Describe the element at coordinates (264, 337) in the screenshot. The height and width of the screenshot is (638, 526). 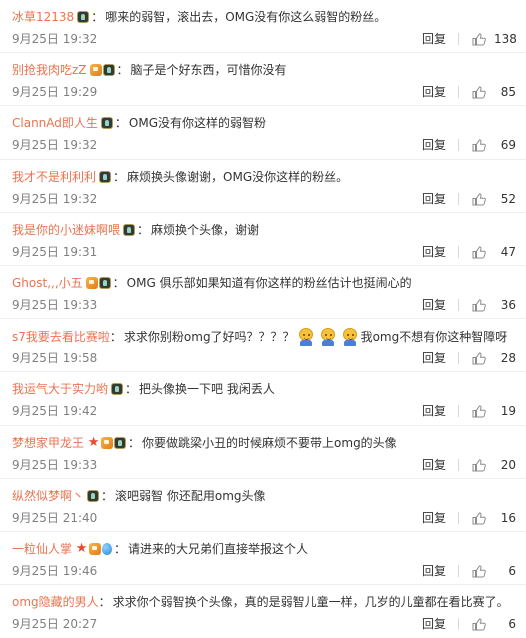
I see `comment-body: s7我要去看比赛啦：求求你别粉omg了好吗？？？？ 我omg不想有你这种智障呀` at that location.